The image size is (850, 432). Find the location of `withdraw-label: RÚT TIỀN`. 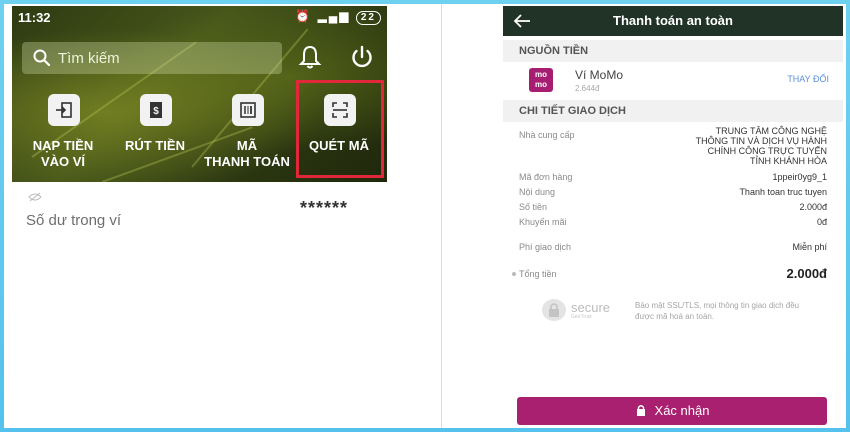

withdraw-label: RÚT TIỀN is located at coordinates (155, 145).